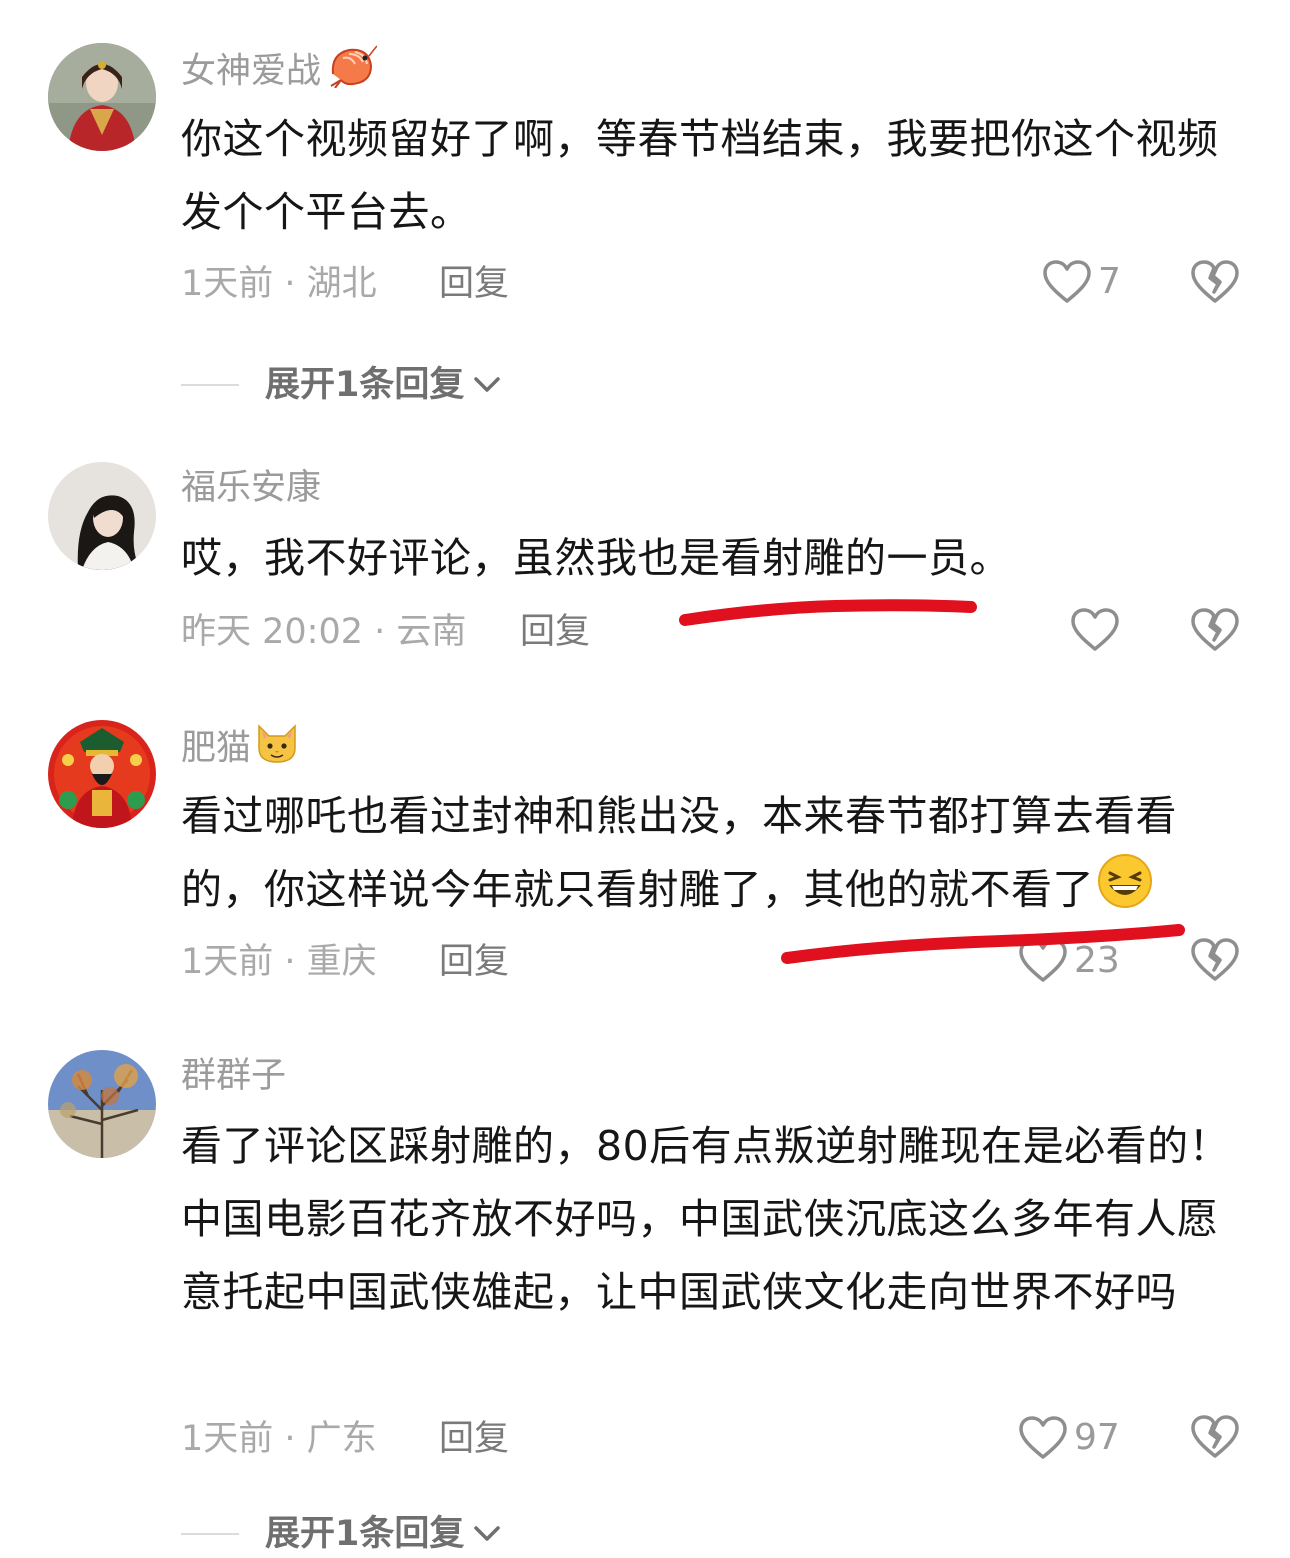 This screenshot has width=1290, height=1558. I want to click on expand-replies-button: 展开1条回复, so click(341, 1534).